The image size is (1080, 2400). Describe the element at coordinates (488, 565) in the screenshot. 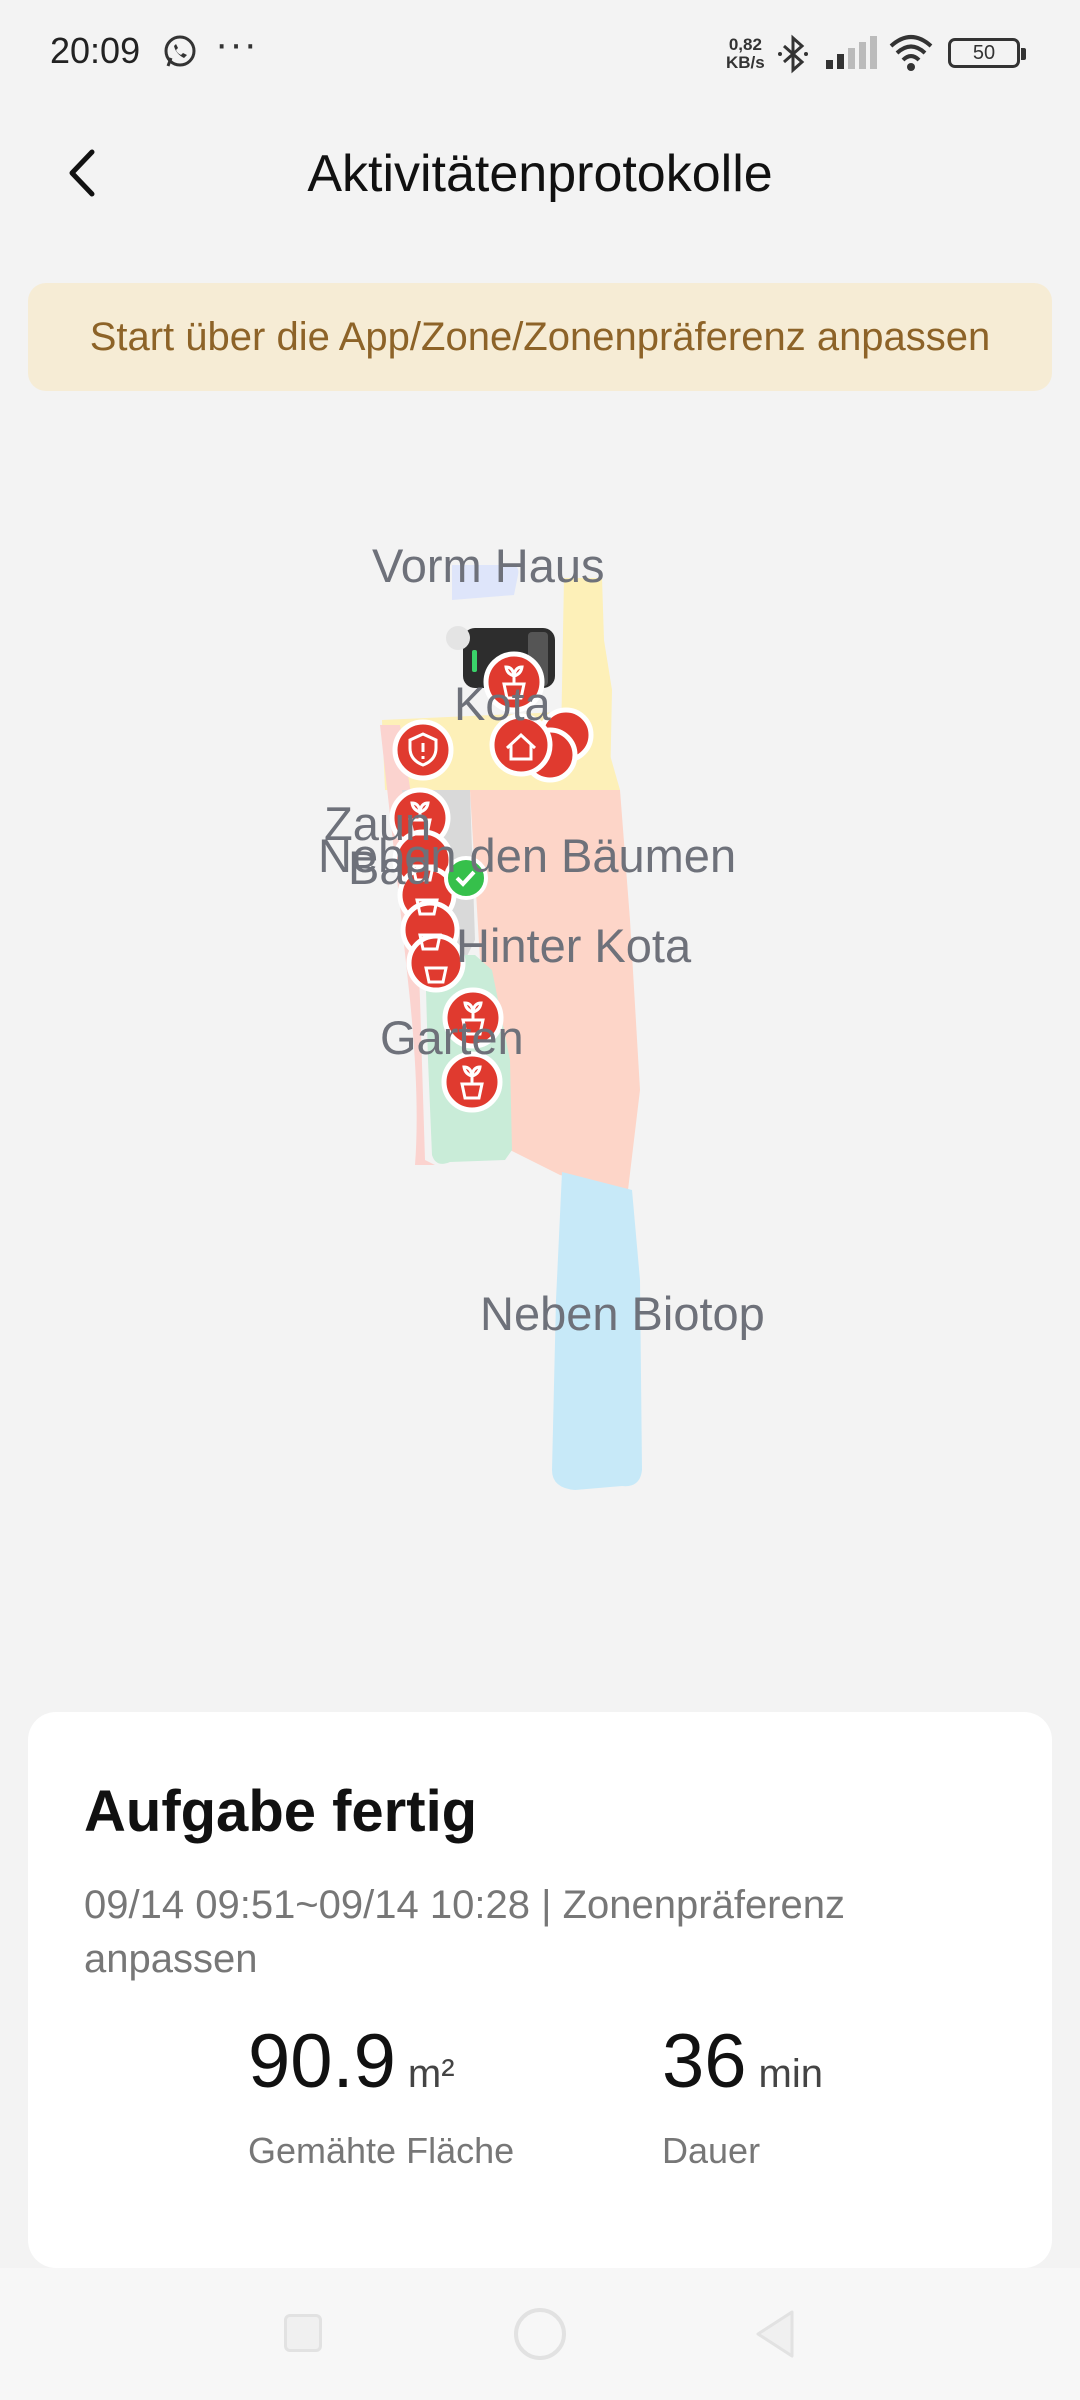

I see `zone-label-vorm-haus: Vorm Haus` at that location.